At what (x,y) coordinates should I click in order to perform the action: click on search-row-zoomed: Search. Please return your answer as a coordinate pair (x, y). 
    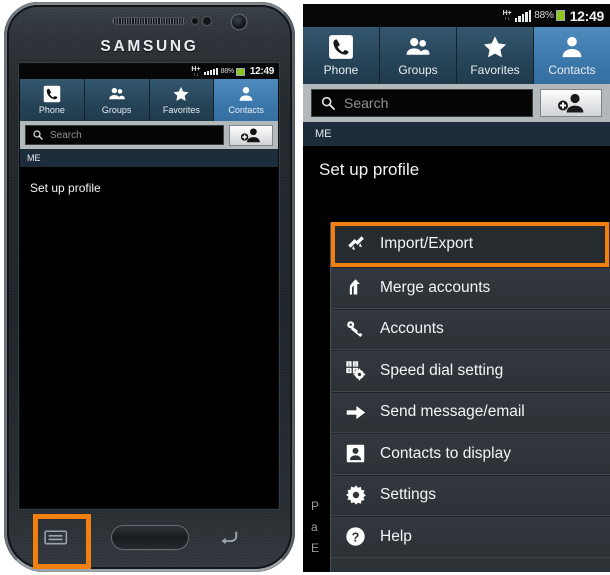
    Looking at the image, I should click on (456, 103).